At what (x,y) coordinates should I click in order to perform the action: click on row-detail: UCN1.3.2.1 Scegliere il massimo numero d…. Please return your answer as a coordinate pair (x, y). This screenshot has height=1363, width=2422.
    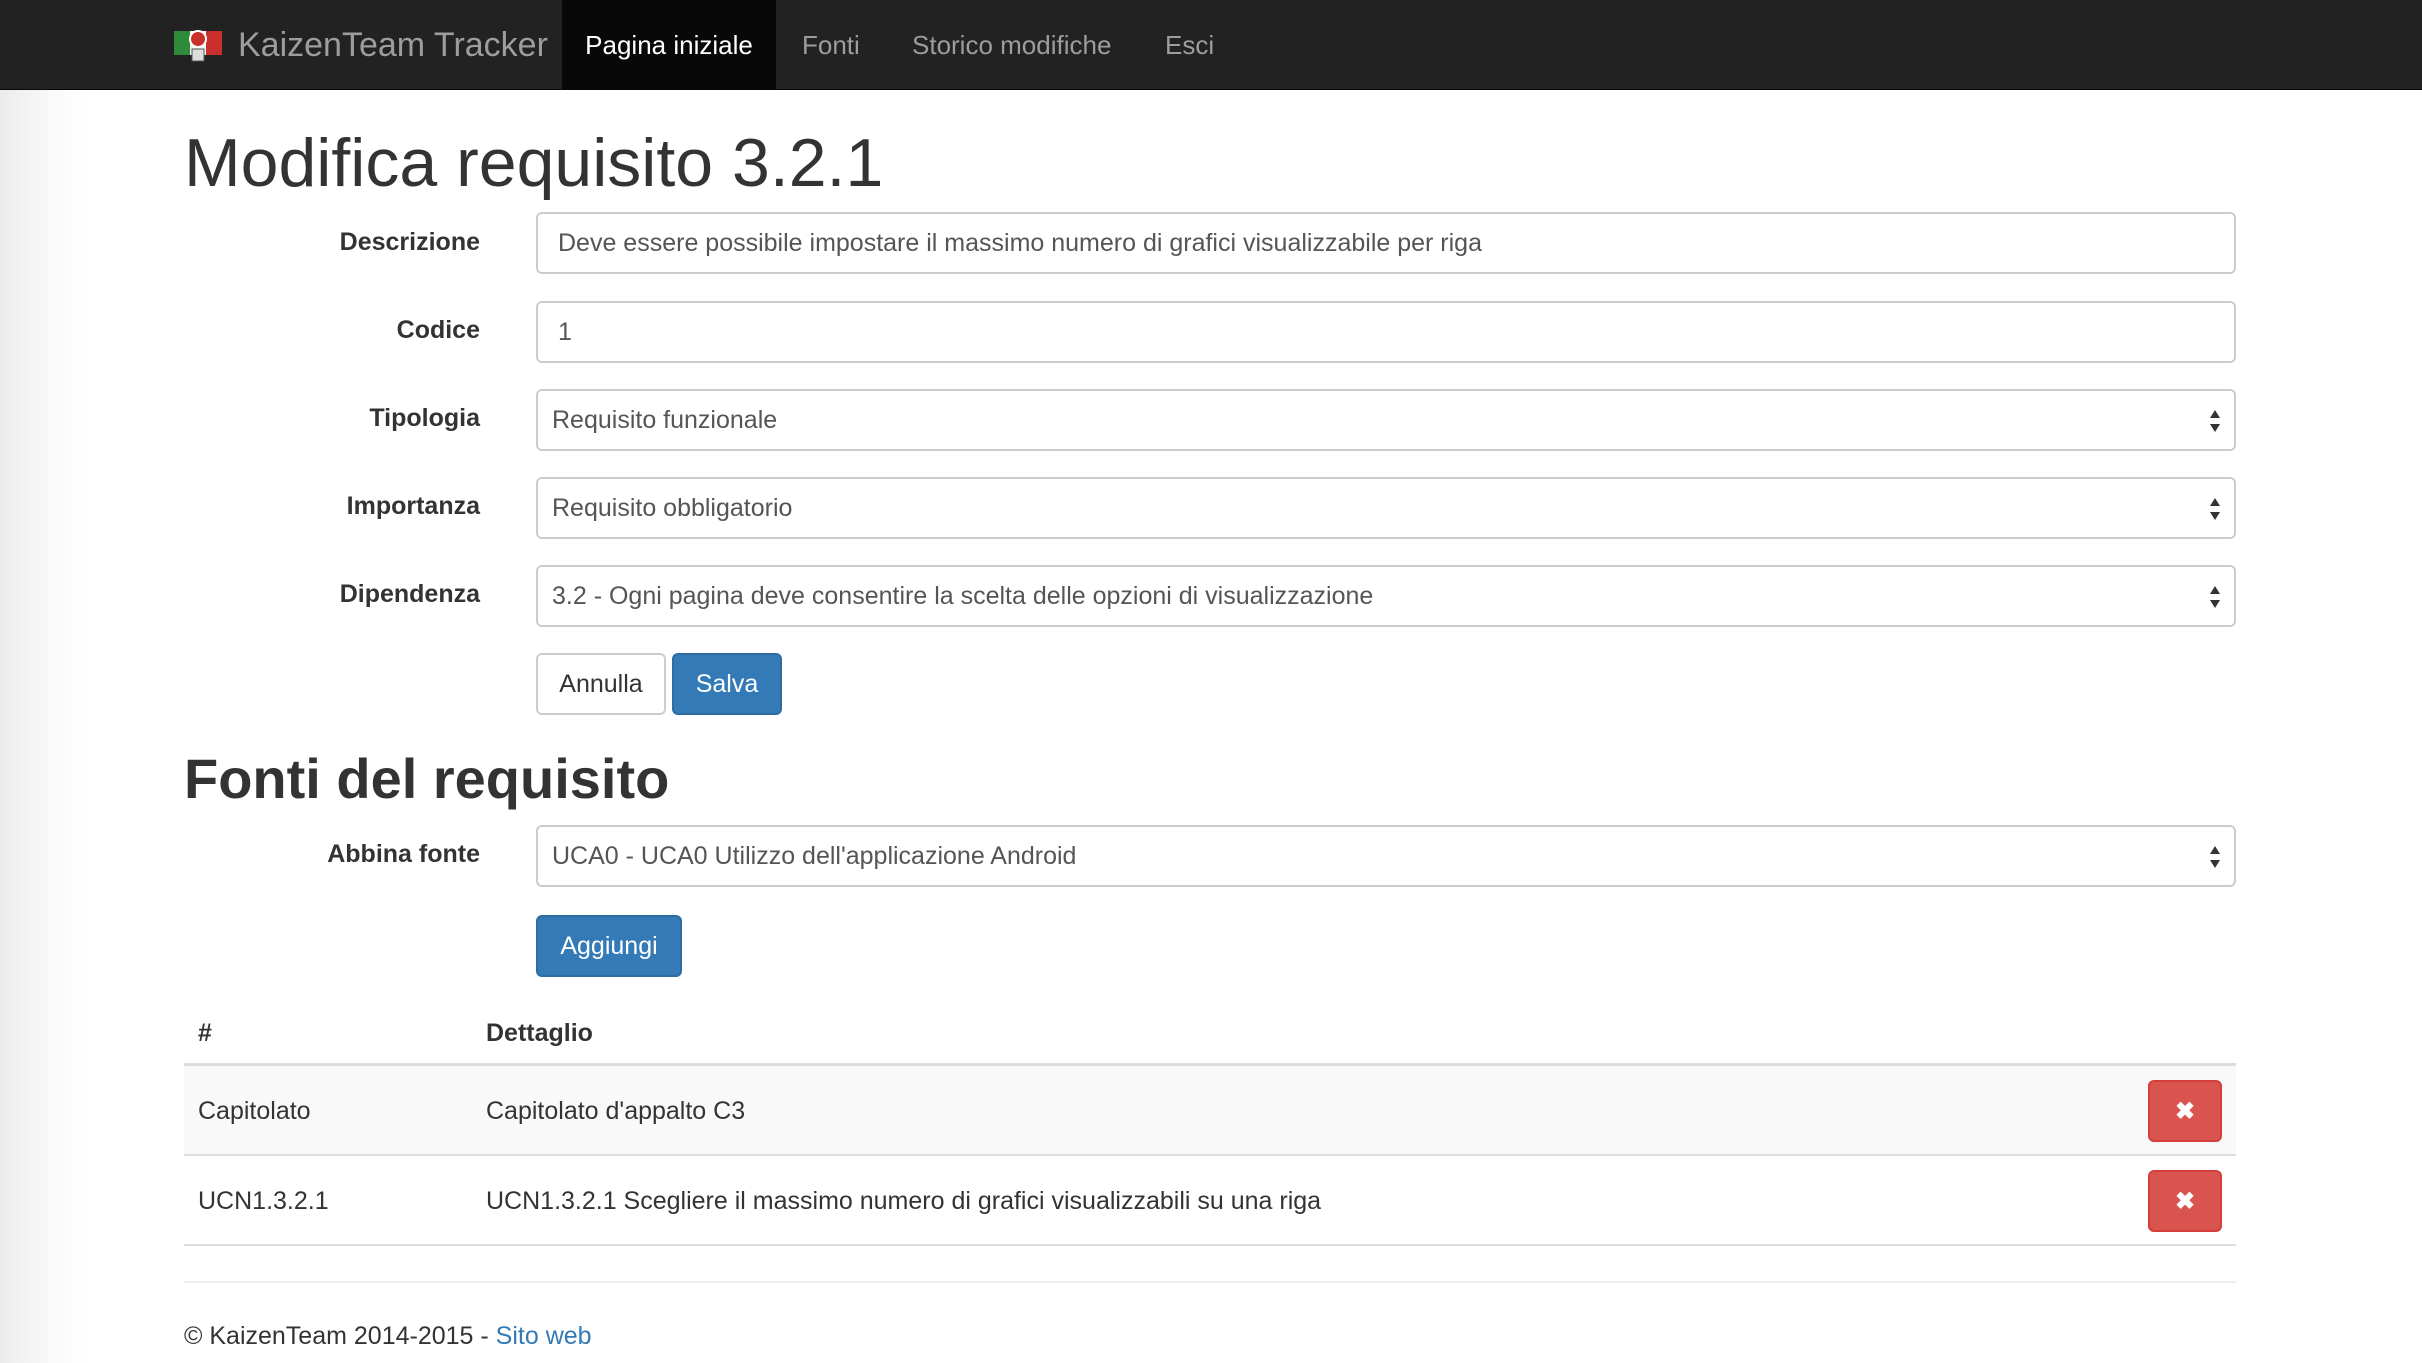
    Looking at the image, I should click on (904, 1201).